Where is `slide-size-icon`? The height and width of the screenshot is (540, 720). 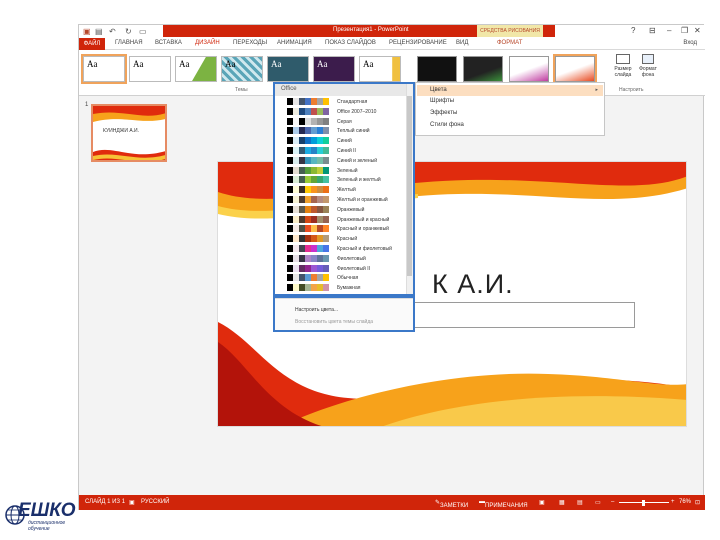
slide-size-icon is located at coordinates (623, 59).